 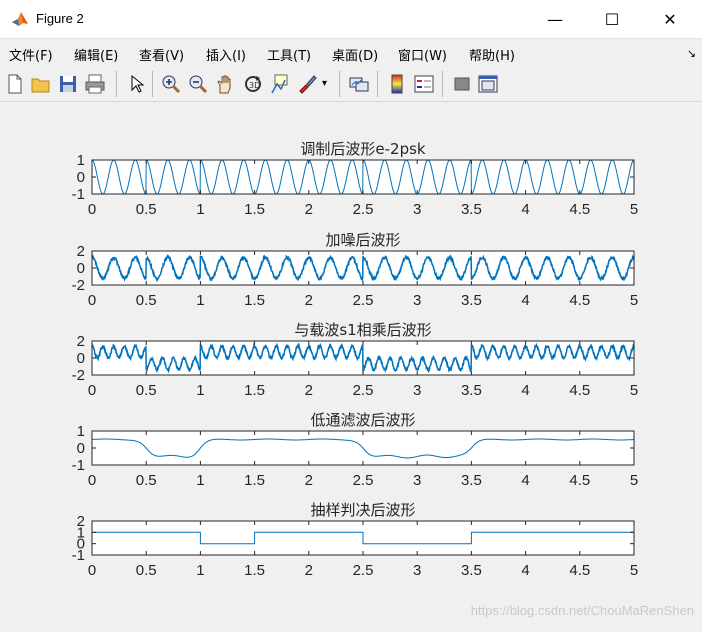 What do you see at coordinates (328, 84) in the screenshot?
I see `chevron-down-icon: ▾` at bounding box center [328, 84].